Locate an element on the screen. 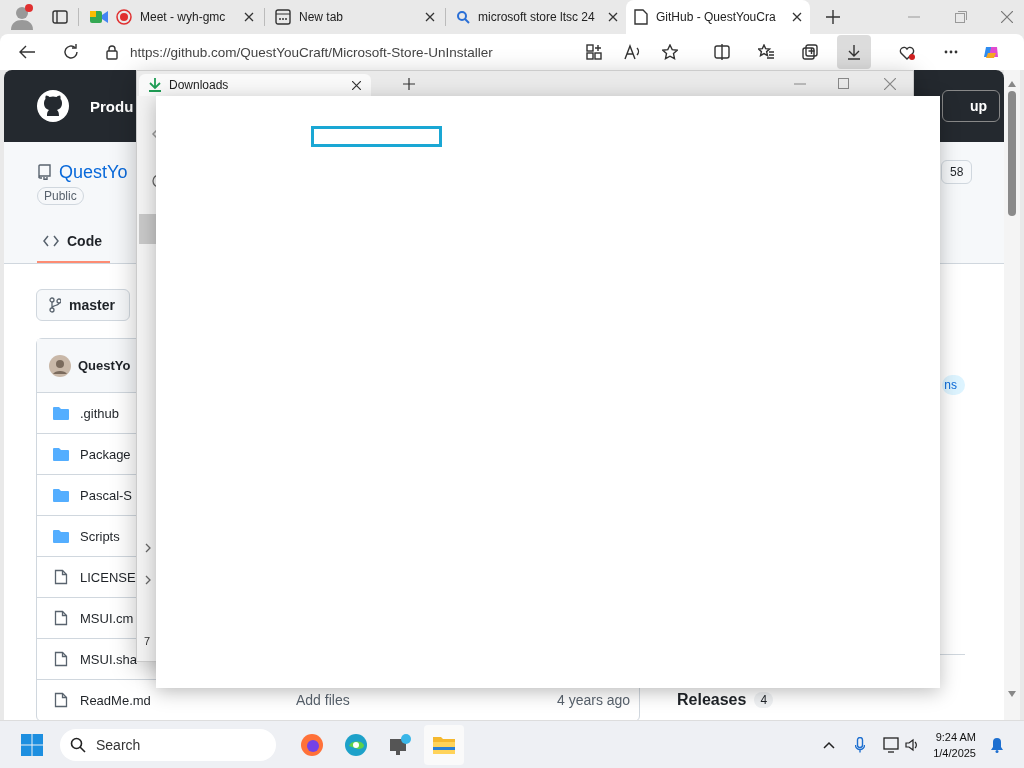 The width and height of the screenshot is (1024, 768). scroll-down-icon is located at coordinates (1012, 694).